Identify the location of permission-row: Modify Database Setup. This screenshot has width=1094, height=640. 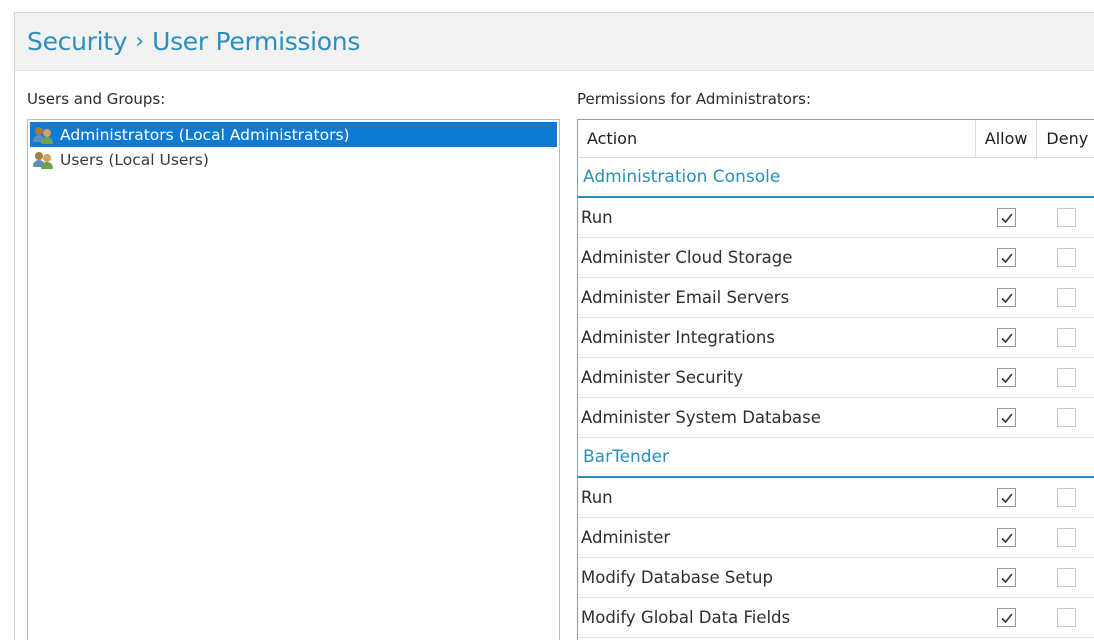
(836, 578).